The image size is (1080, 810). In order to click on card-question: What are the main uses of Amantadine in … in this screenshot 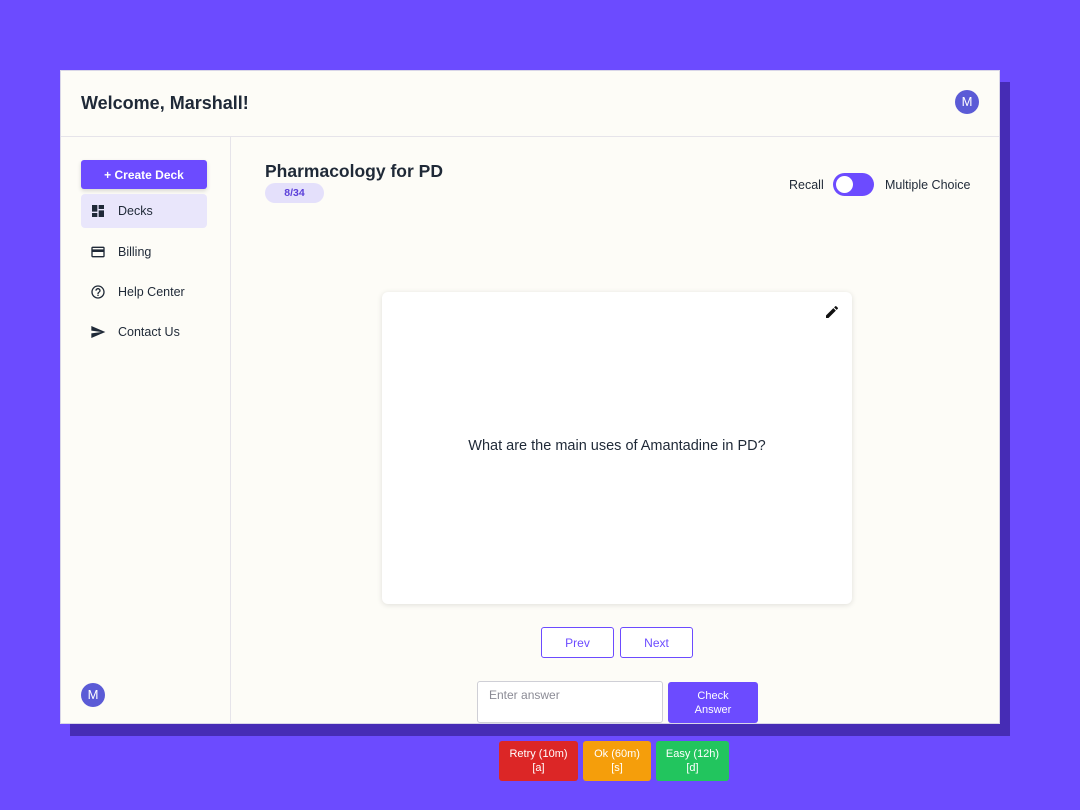, I will do `click(617, 446)`.